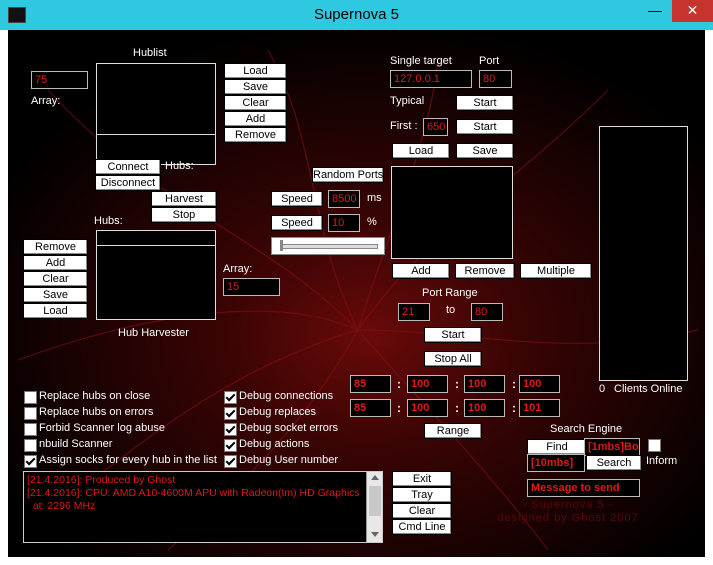 This screenshot has width=713, height=565. What do you see at coordinates (453, 335) in the screenshot?
I see `port-range-start-button: Start` at bounding box center [453, 335].